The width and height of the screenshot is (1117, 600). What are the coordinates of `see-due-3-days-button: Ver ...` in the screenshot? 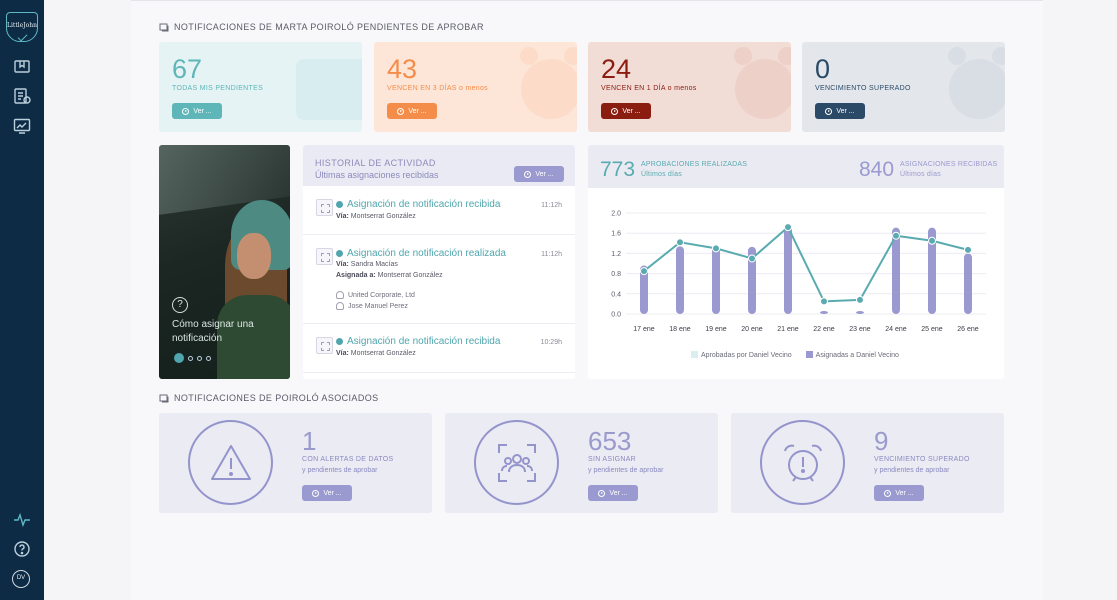 It's located at (412, 111).